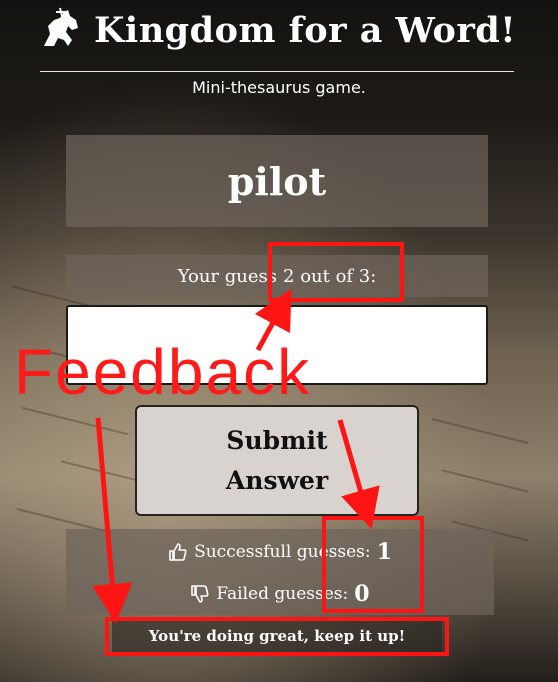 This screenshot has width=558, height=682. I want to click on app-header: Kingdom for a Word! Mini-thesaurus game., so click(279, 48).